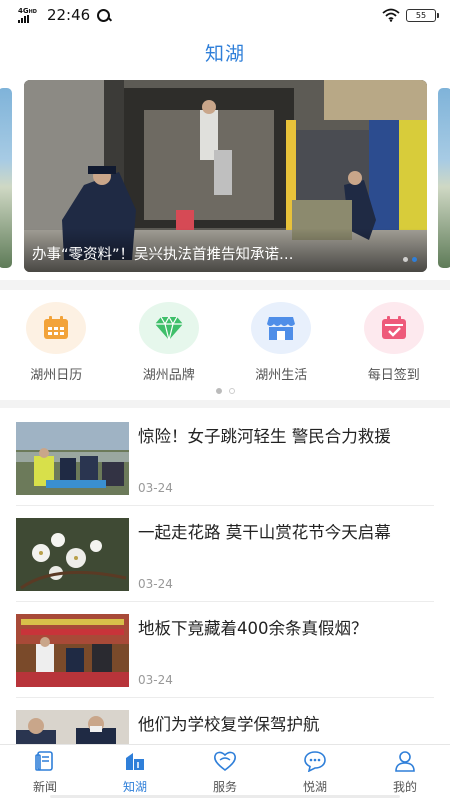 This screenshot has height=800, width=450. I want to click on page-title: 知湖, so click(224, 53).